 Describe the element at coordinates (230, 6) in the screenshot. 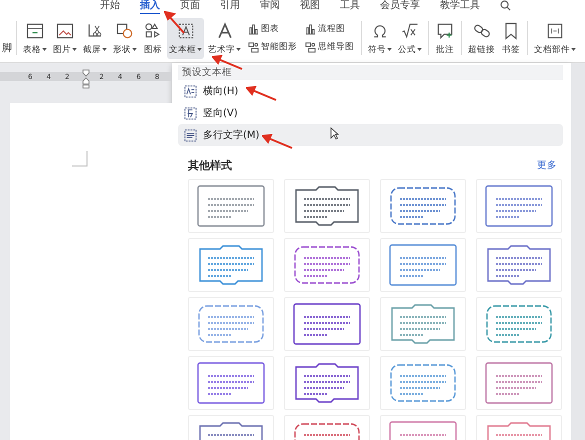

I see `ribbon-tab: 引用` at that location.